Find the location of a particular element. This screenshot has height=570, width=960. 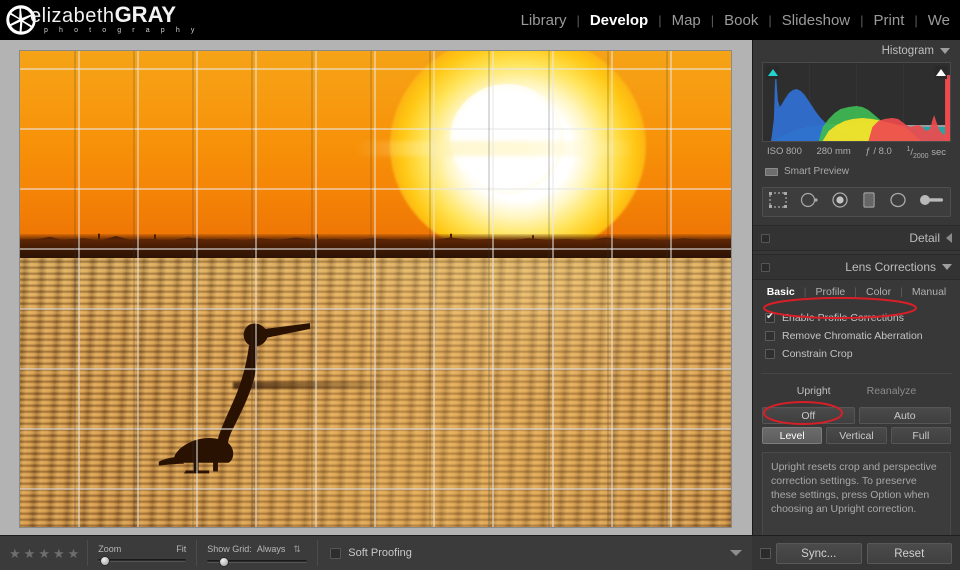

chevron-left-icon is located at coordinates (949, 238).